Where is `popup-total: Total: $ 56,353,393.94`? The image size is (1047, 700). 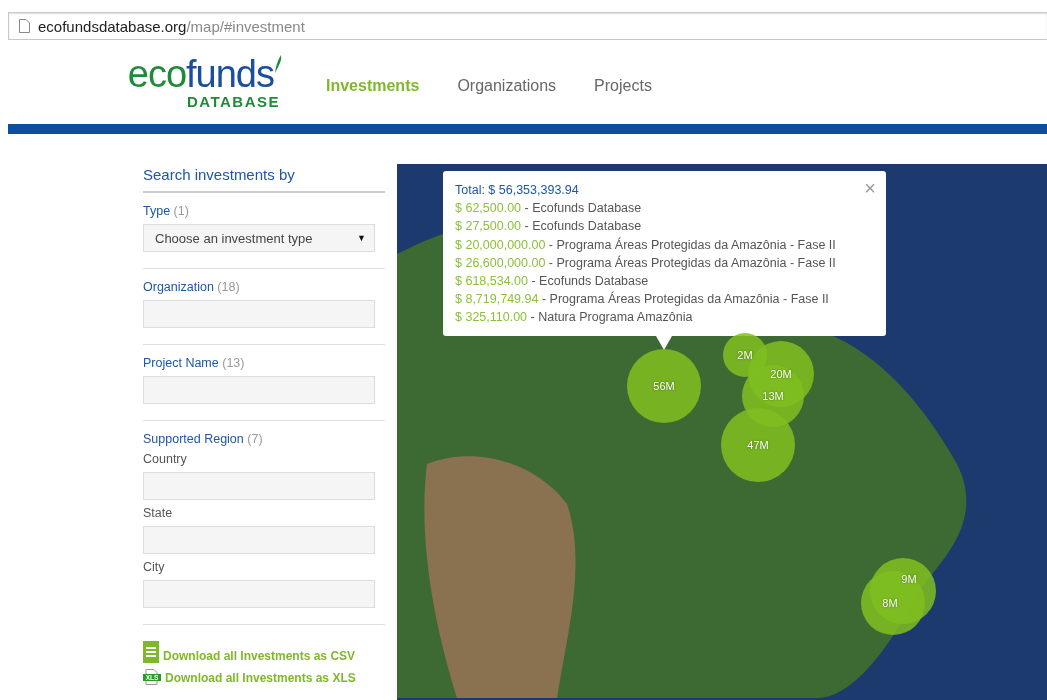
popup-total: Total: $ 56,353,393.94 is located at coordinates (517, 190).